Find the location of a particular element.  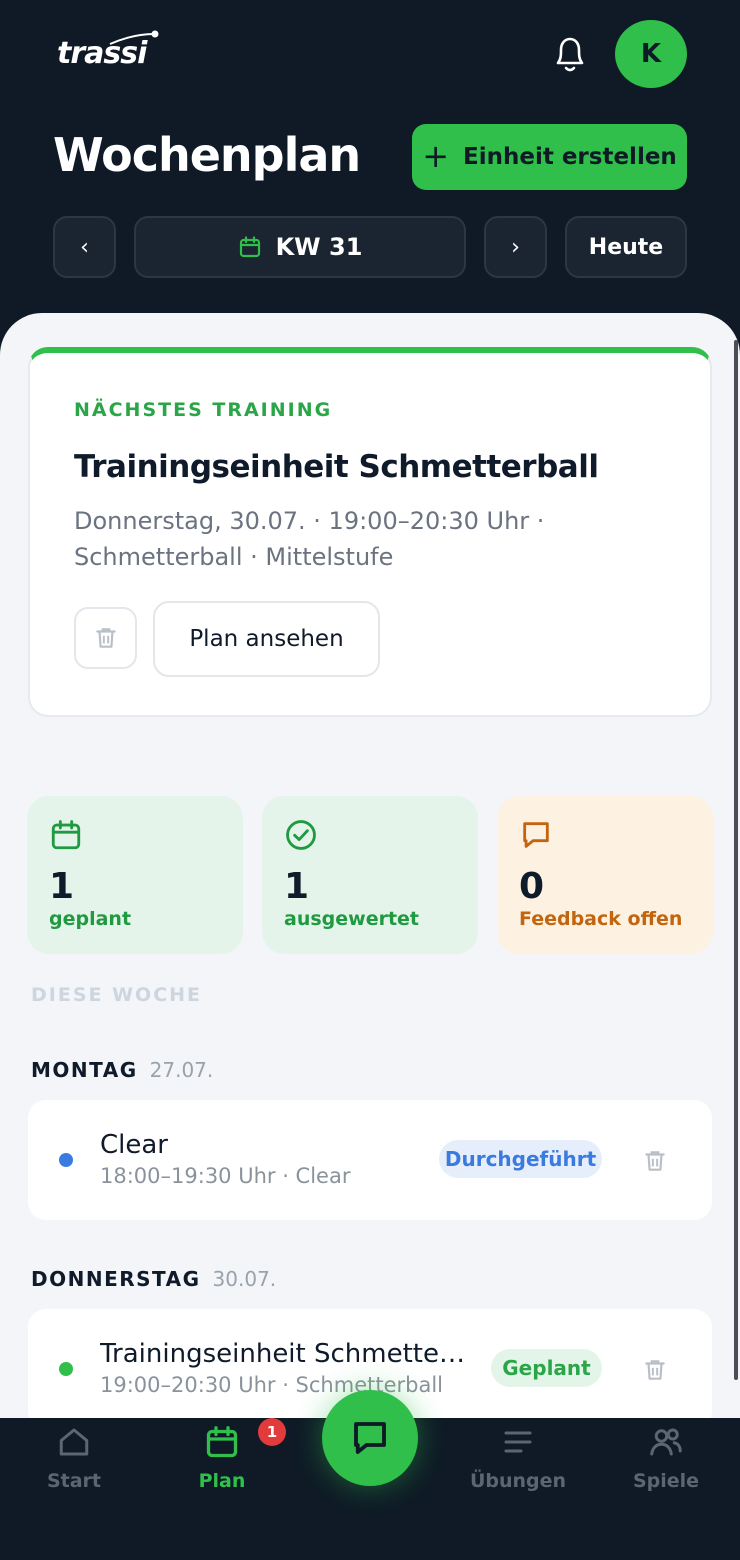

next-week-button: › is located at coordinates (515, 247).